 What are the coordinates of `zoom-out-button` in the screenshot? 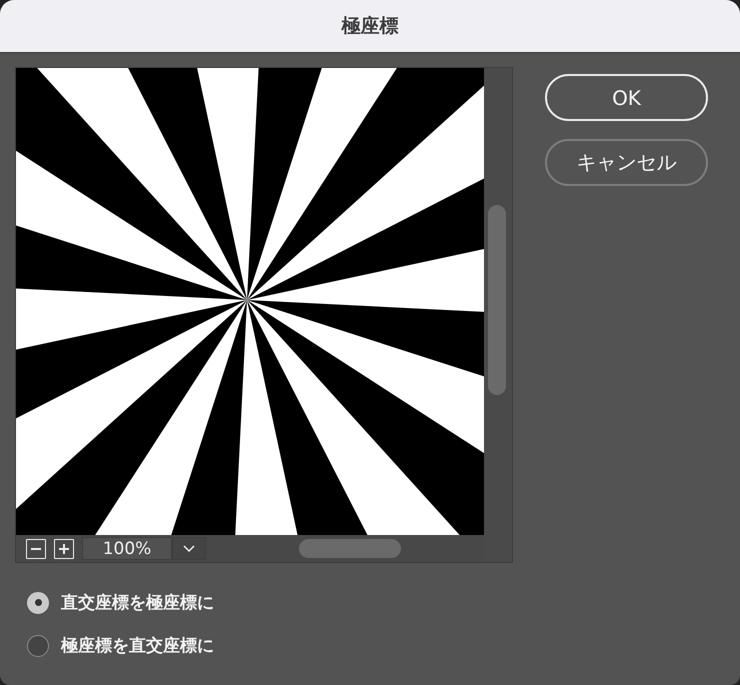 It's located at (36, 548).